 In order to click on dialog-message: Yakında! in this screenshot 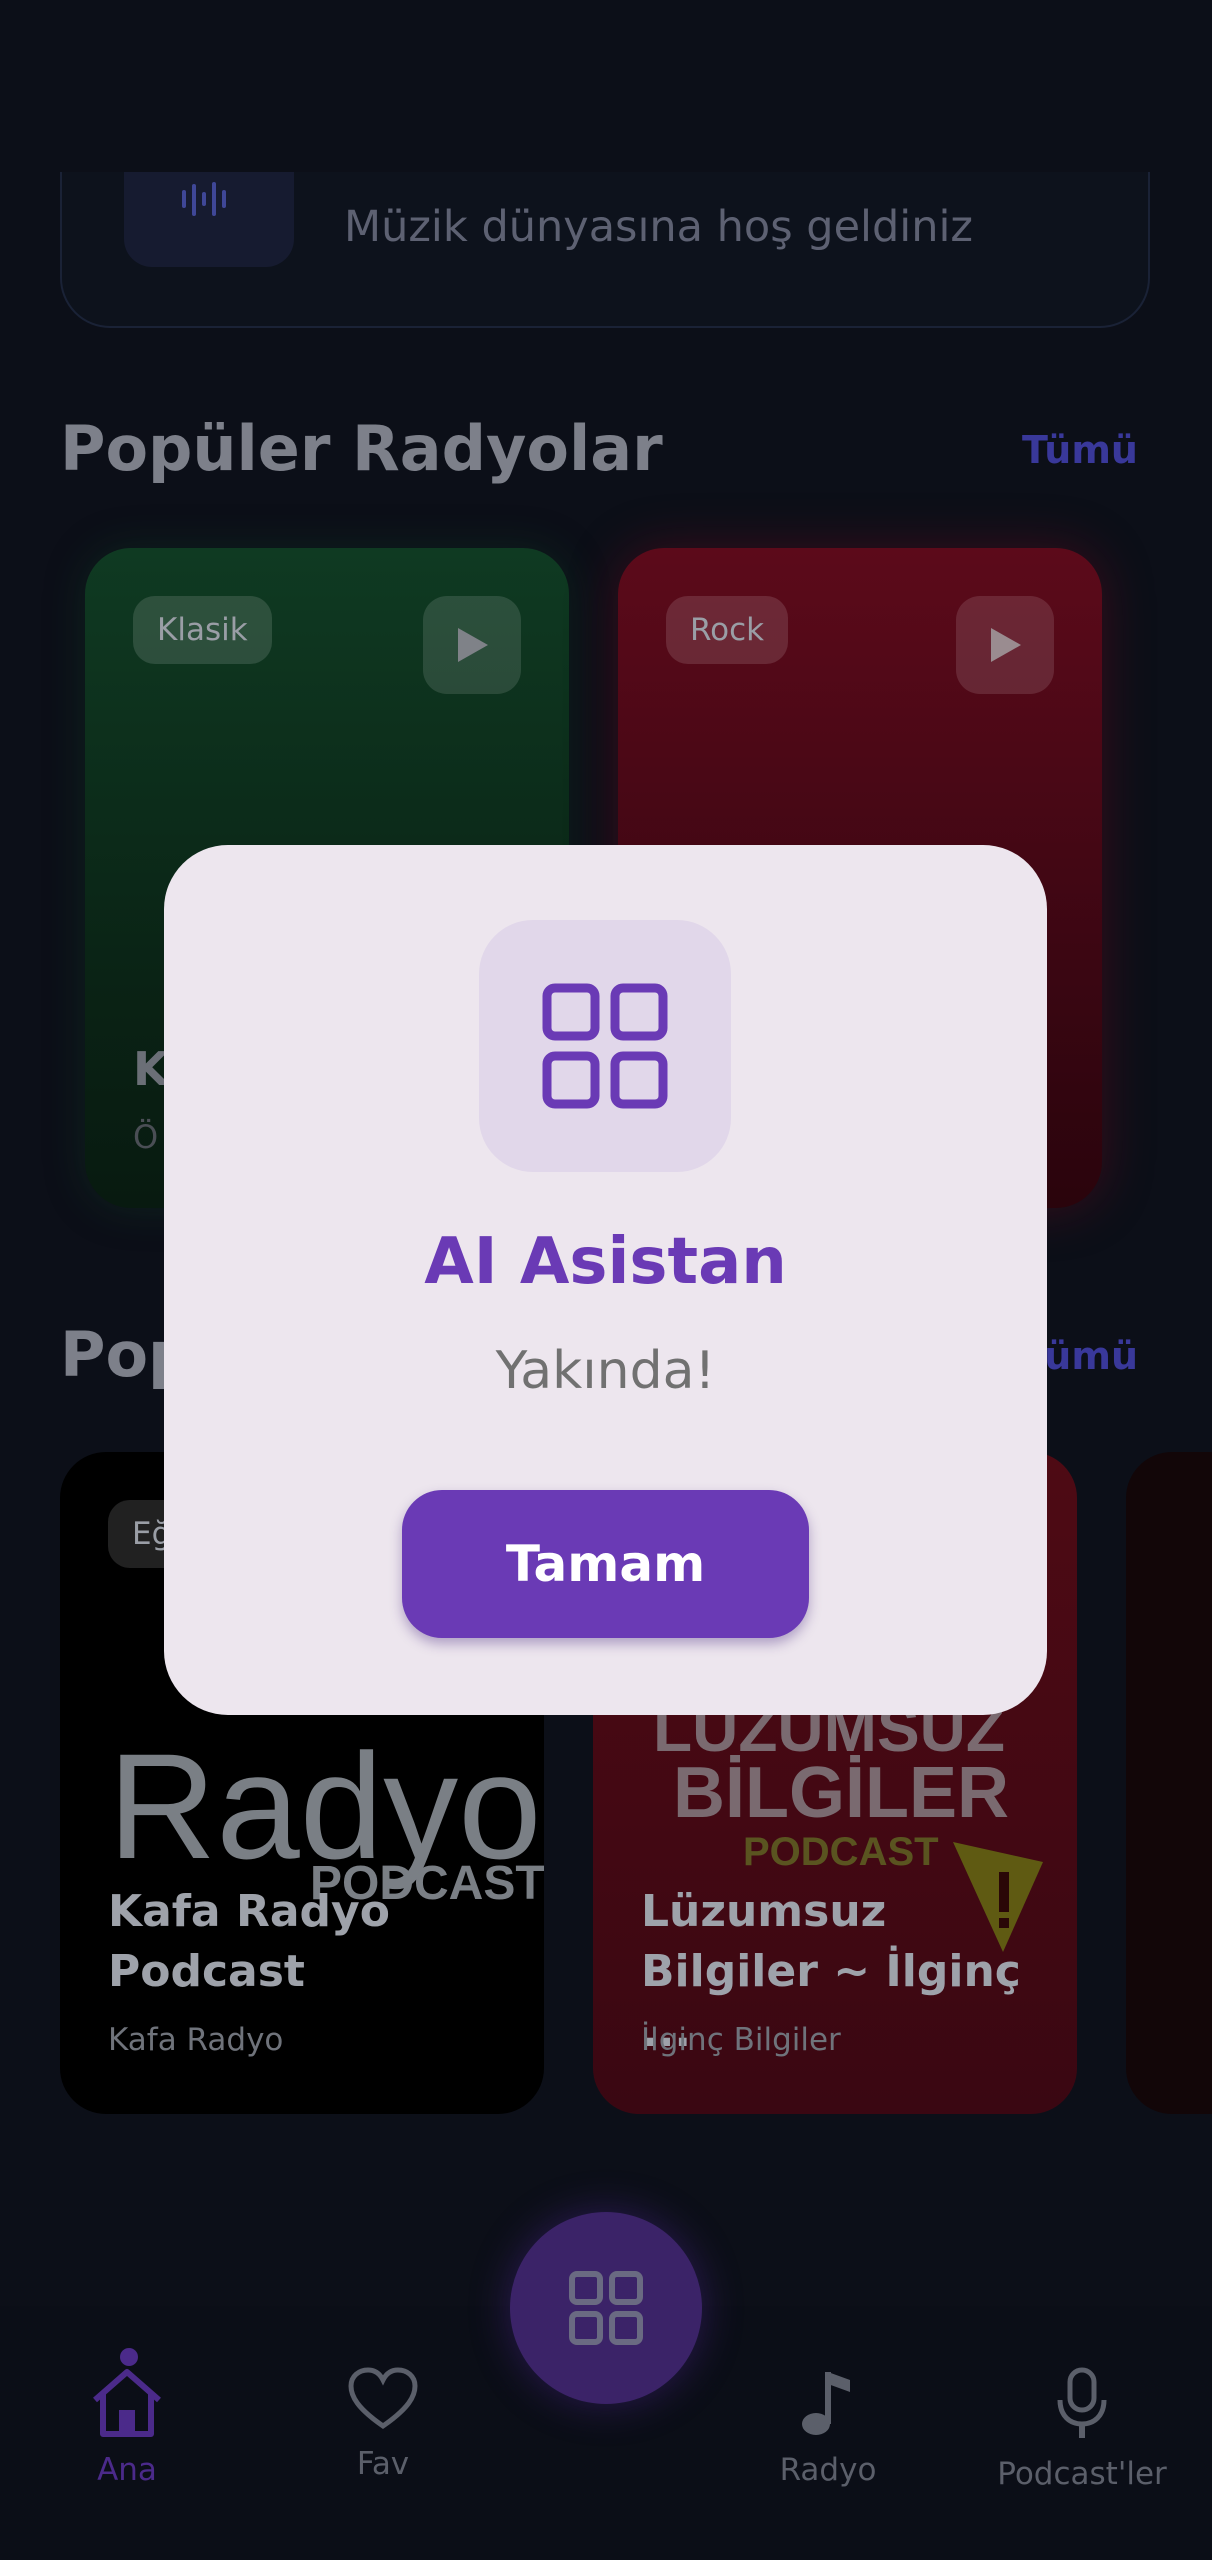, I will do `click(605, 1371)`.